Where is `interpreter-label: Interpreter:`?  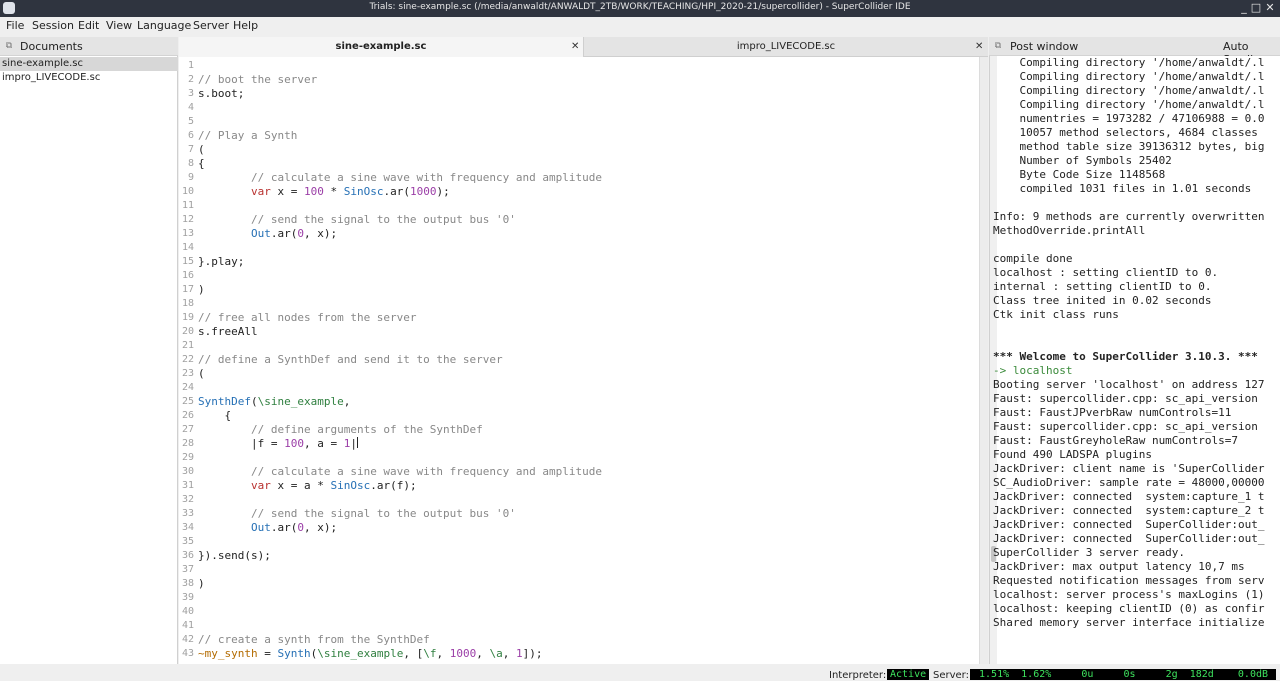 interpreter-label: Interpreter: is located at coordinates (858, 675).